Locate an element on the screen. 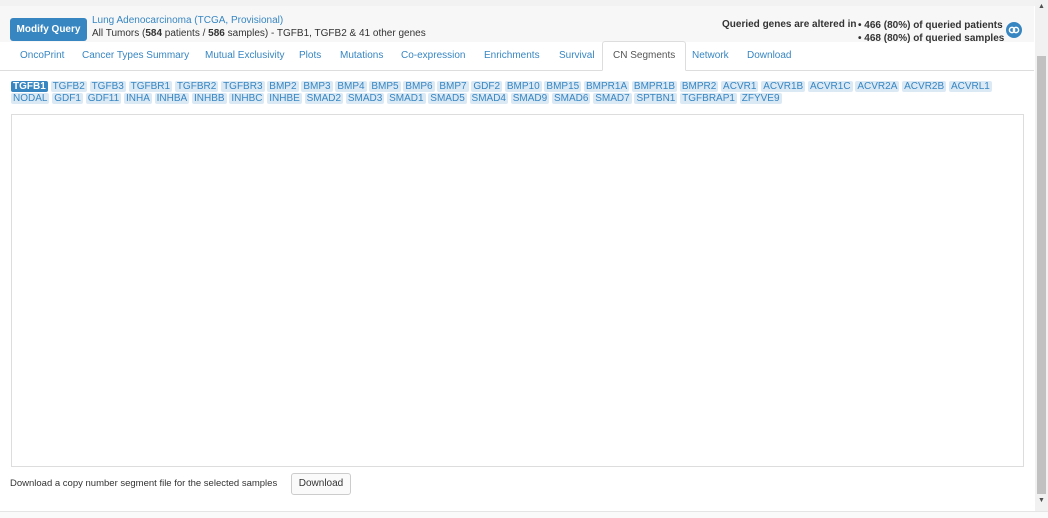 The height and width of the screenshot is (518, 1048). tab-oncoprint: OncoPrint is located at coordinates (42, 56).